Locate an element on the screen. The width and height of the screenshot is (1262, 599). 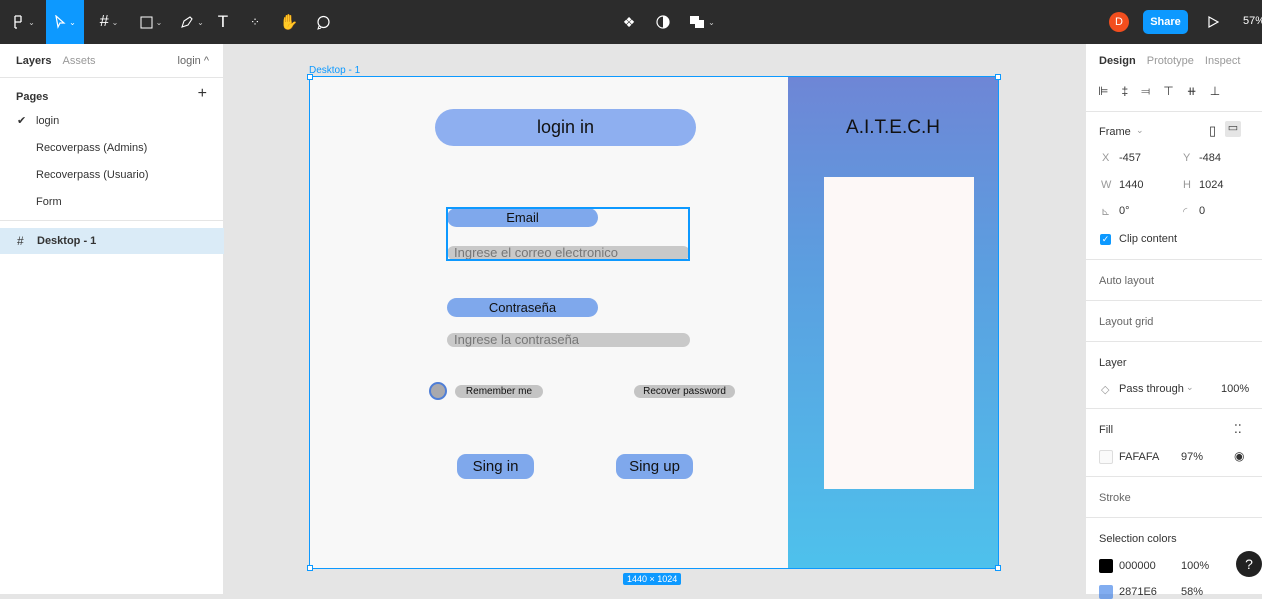
align-bottom-icon: ⊥ is located at coordinates (1215, 91).